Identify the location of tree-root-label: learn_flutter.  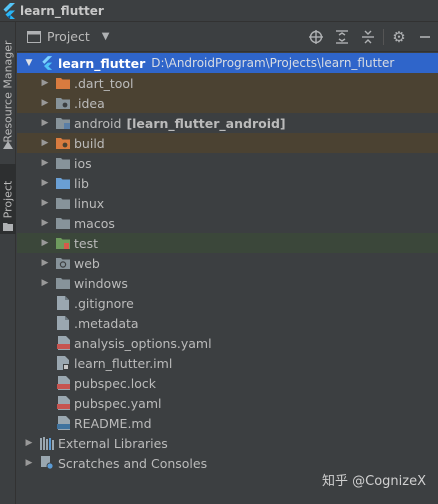
(102, 63).